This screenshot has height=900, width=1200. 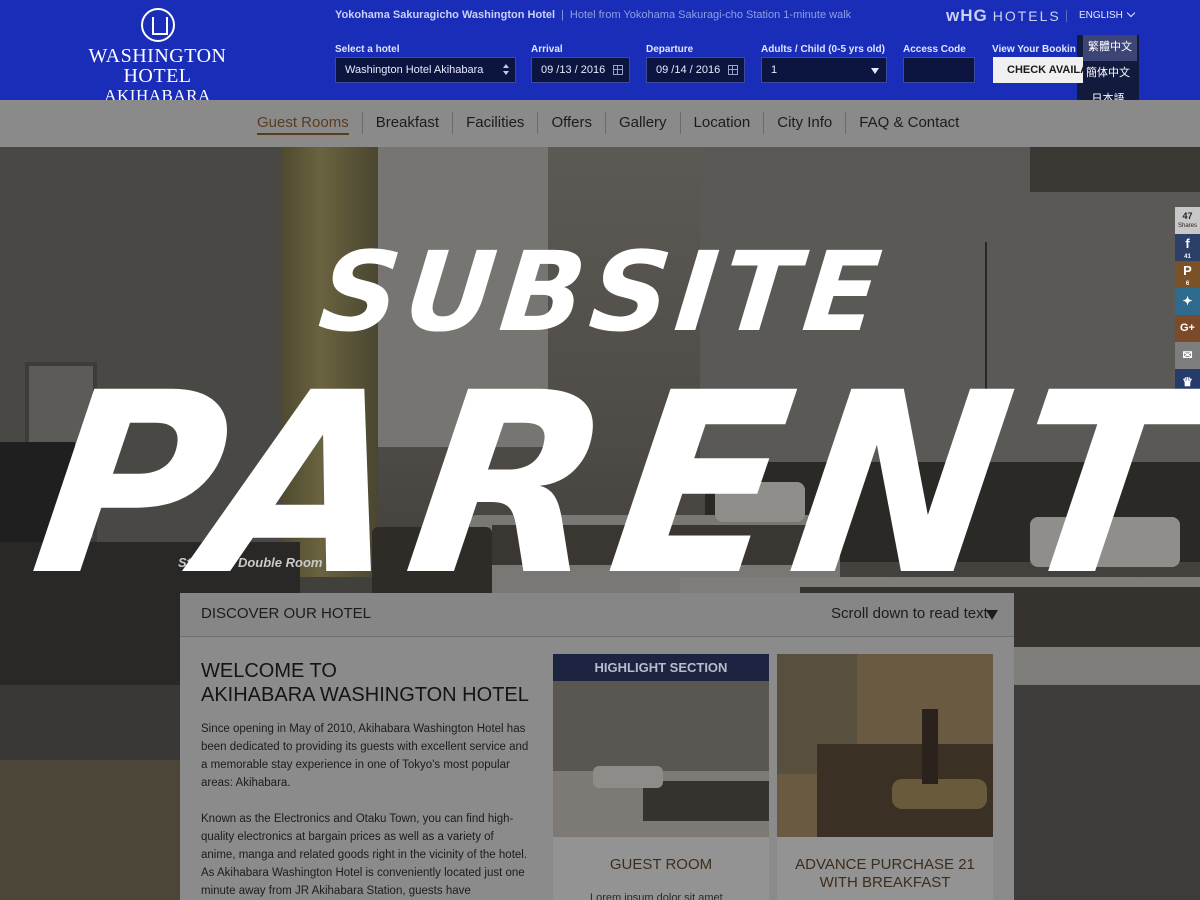 I want to click on advance-purchase-title: ADVANCE PURCHASE 21 WITH BREAKFAST, so click(x=885, y=874).